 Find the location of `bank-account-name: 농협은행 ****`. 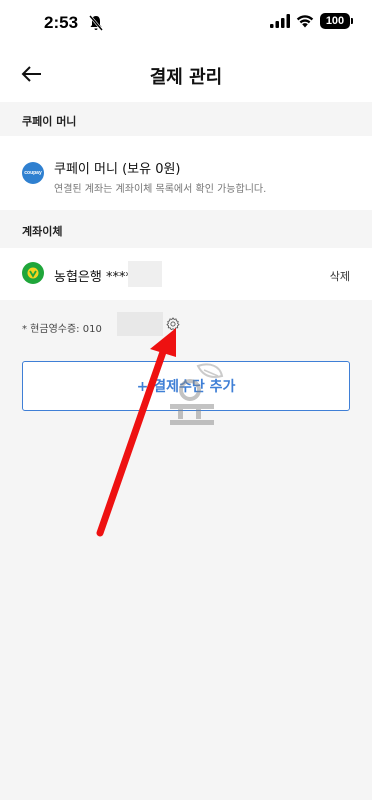

bank-account-name: 농협은행 **** is located at coordinates (93, 277).